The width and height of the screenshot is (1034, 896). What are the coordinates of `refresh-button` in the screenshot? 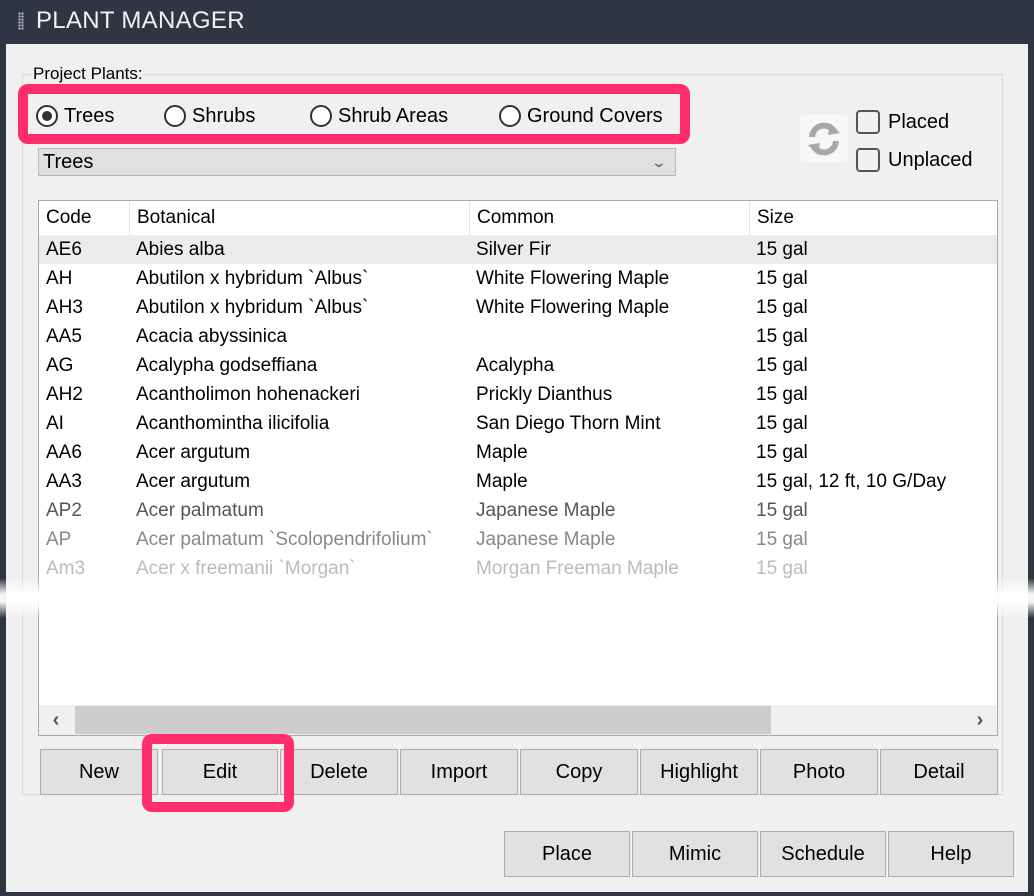 It's located at (824, 139).